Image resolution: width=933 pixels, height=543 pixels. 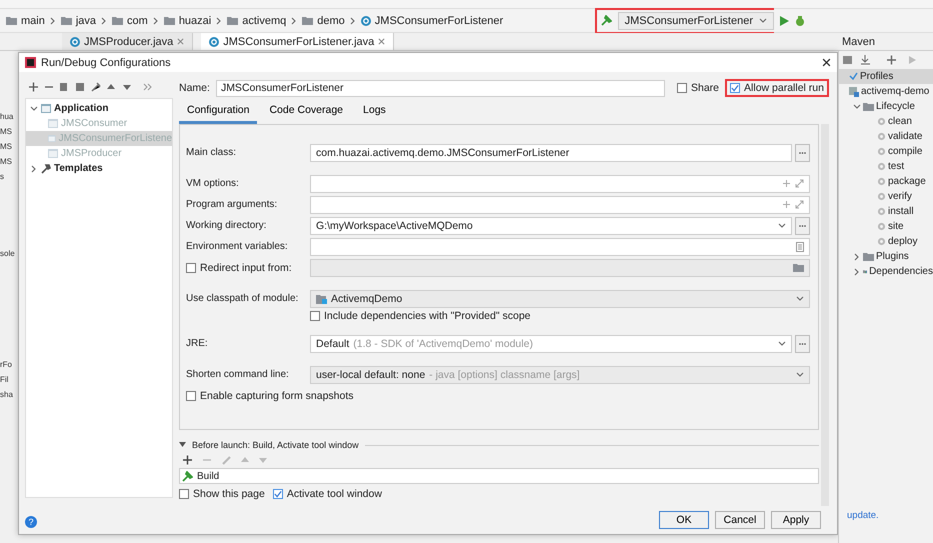 I want to click on toolbar-icons-drawing, so click(x=91, y=87).